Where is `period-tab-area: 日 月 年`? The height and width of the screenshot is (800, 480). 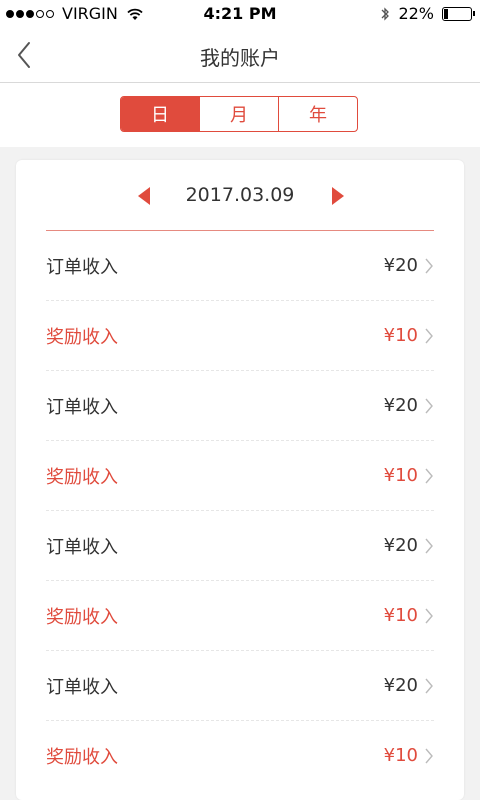
period-tab-area: 日 月 年 is located at coordinates (240, 115).